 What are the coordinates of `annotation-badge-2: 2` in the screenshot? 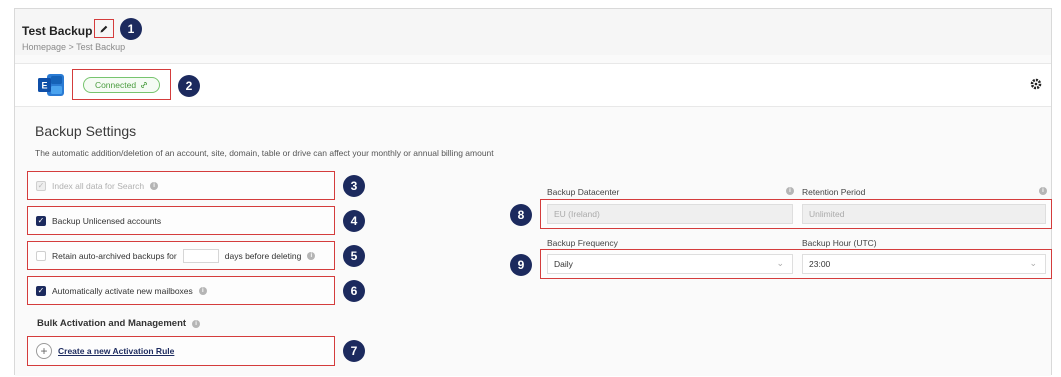 It's located at (189, 86).